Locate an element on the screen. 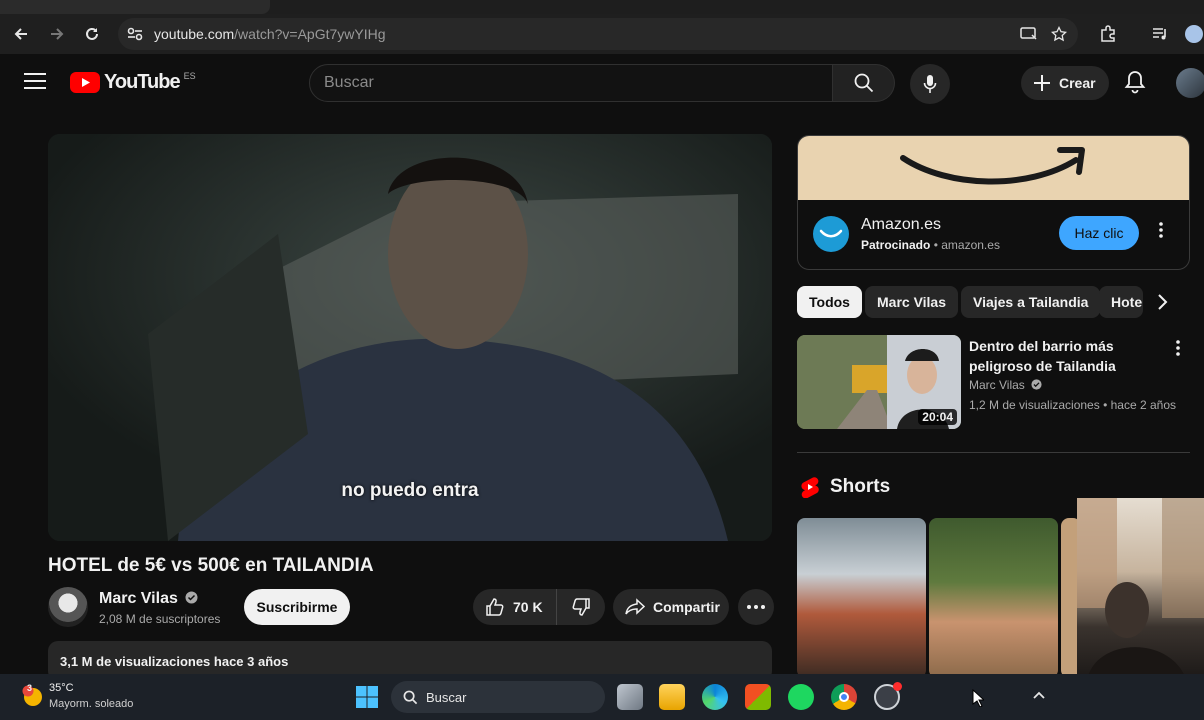  microsoft-store-icon is located at coordinates (758, 697).